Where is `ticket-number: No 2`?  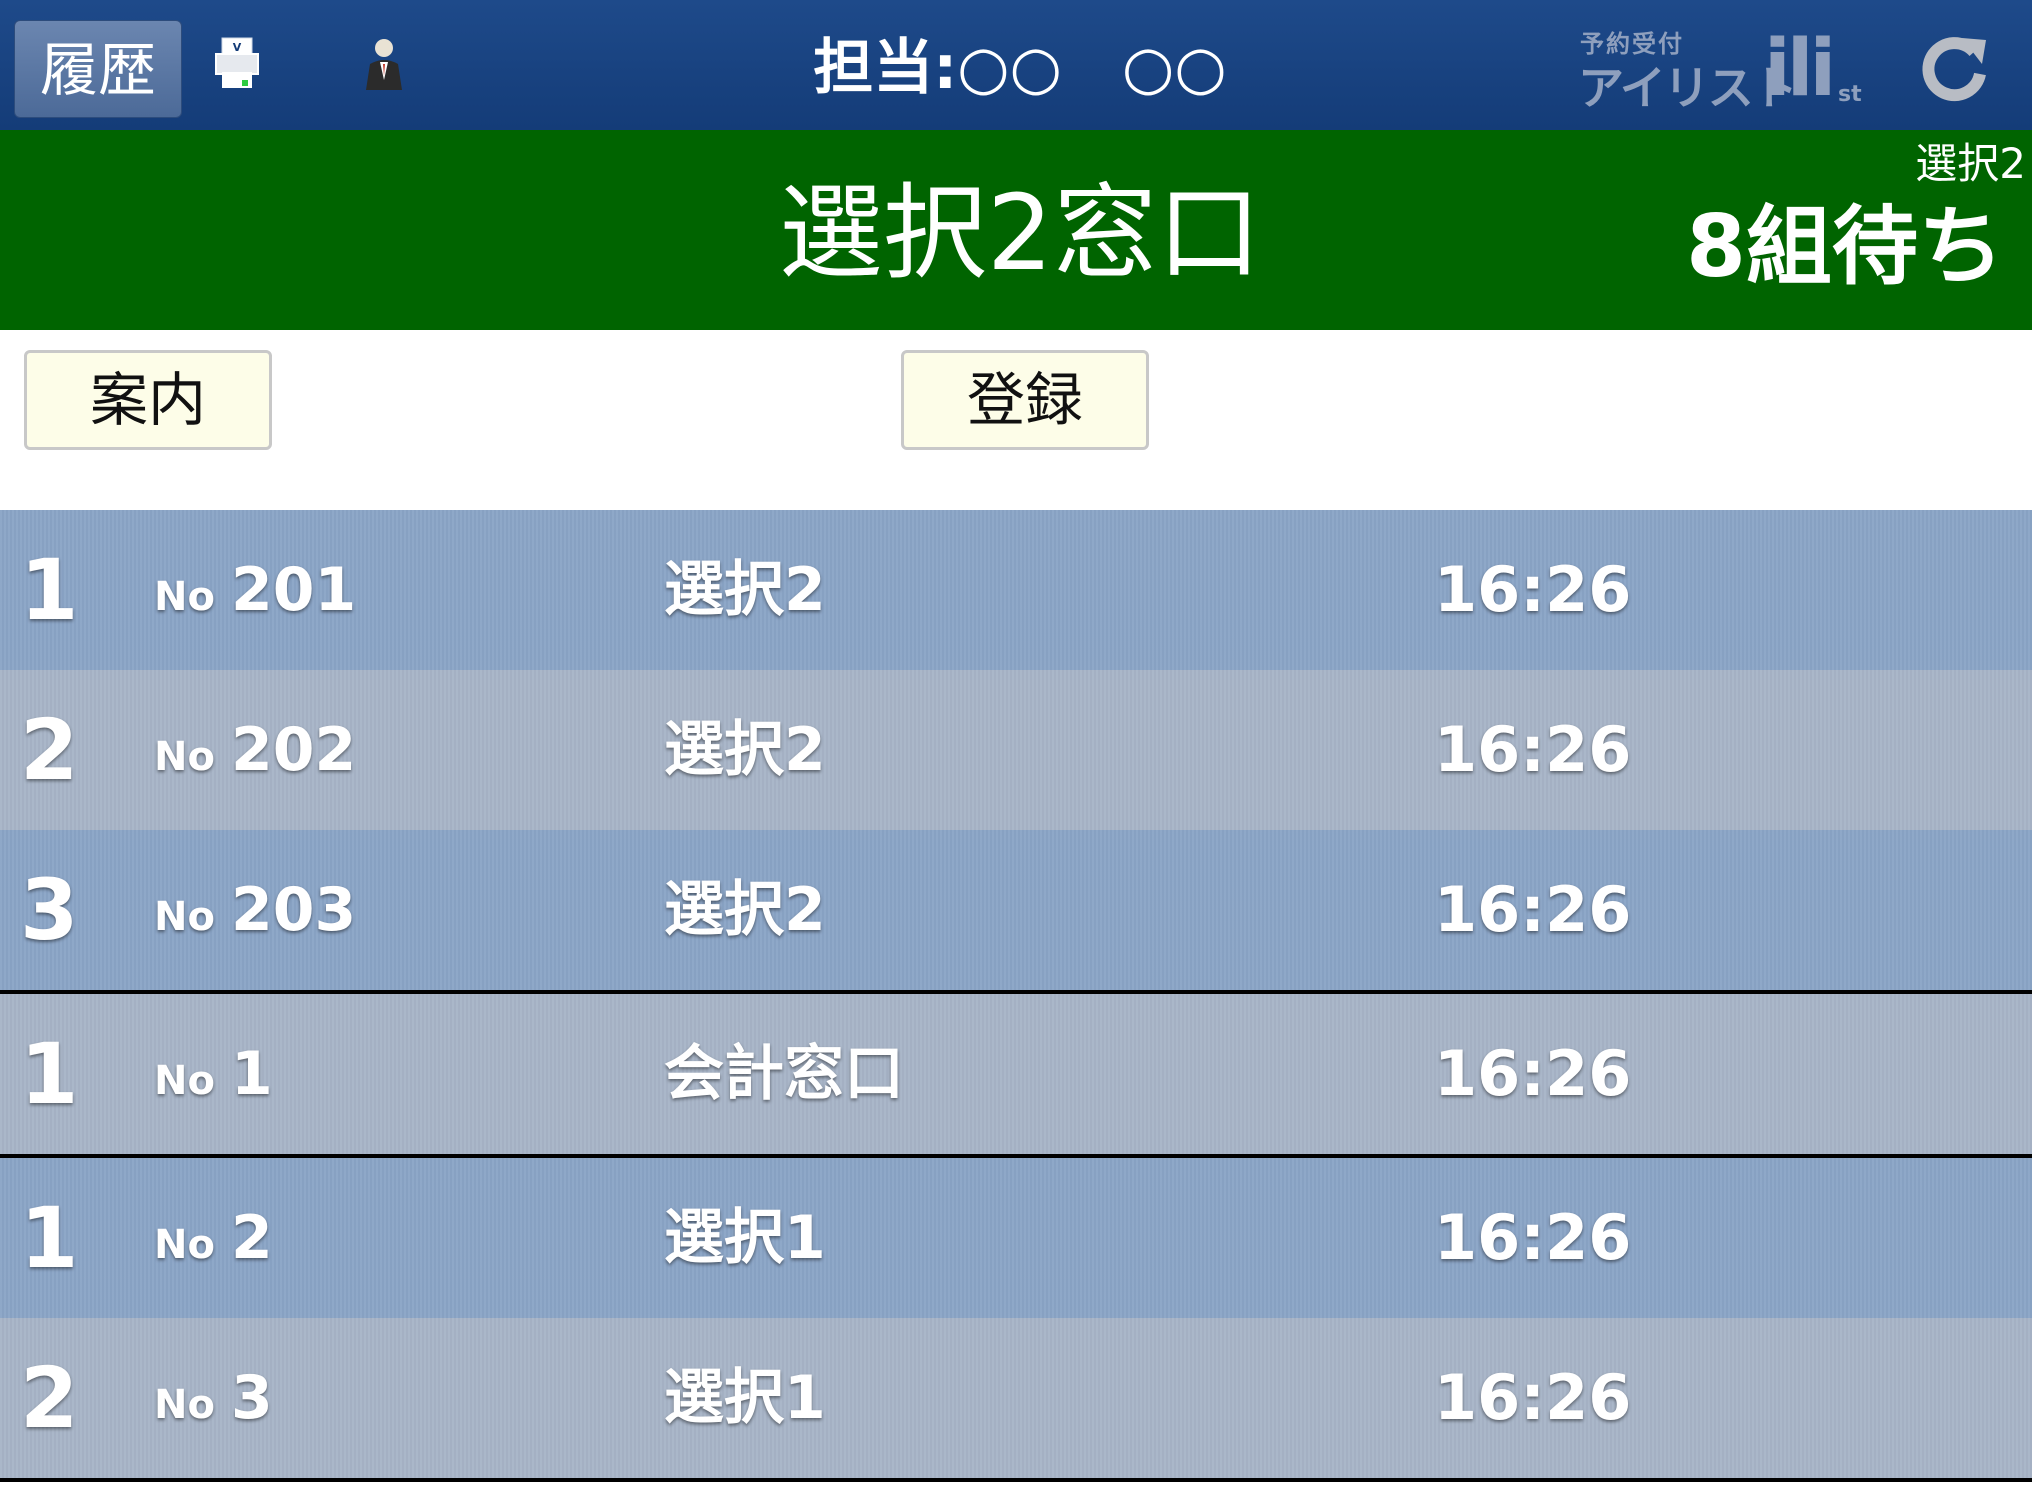 ticket-number: No 2 is located at coordinates (213, 1241).